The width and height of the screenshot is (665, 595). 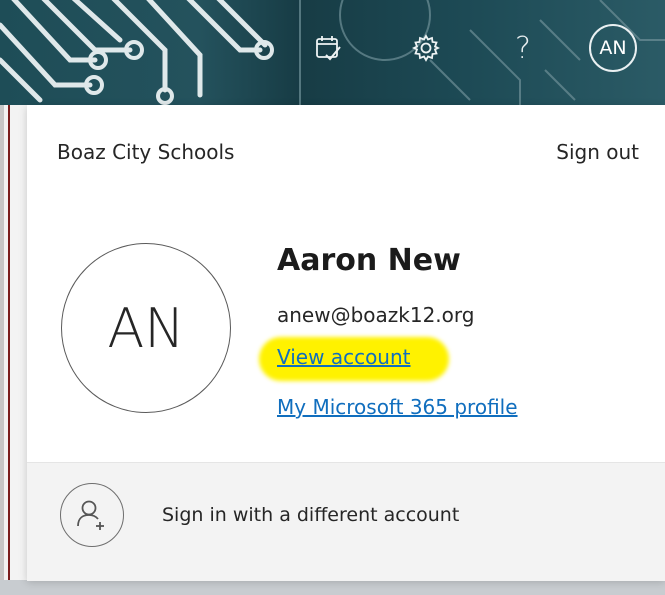 What do you see at coordinates (92, 515) in the screenshot?
I see `add-person-icon` at bounding box center [92, 515].